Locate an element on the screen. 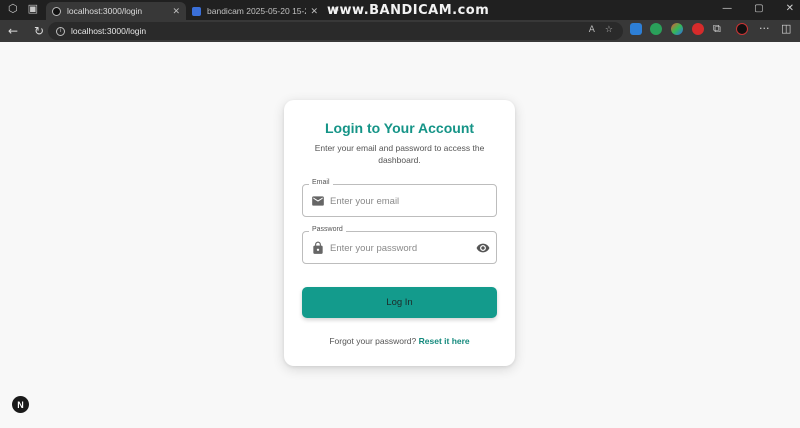  tab-label: localhost:3000/login is located at coordinates (105, 11).